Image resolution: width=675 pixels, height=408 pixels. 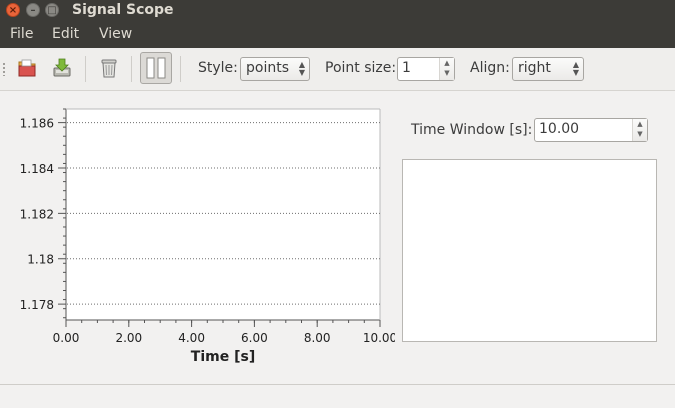 I want to click on toolbar-grip, so click(x=4, y=69).